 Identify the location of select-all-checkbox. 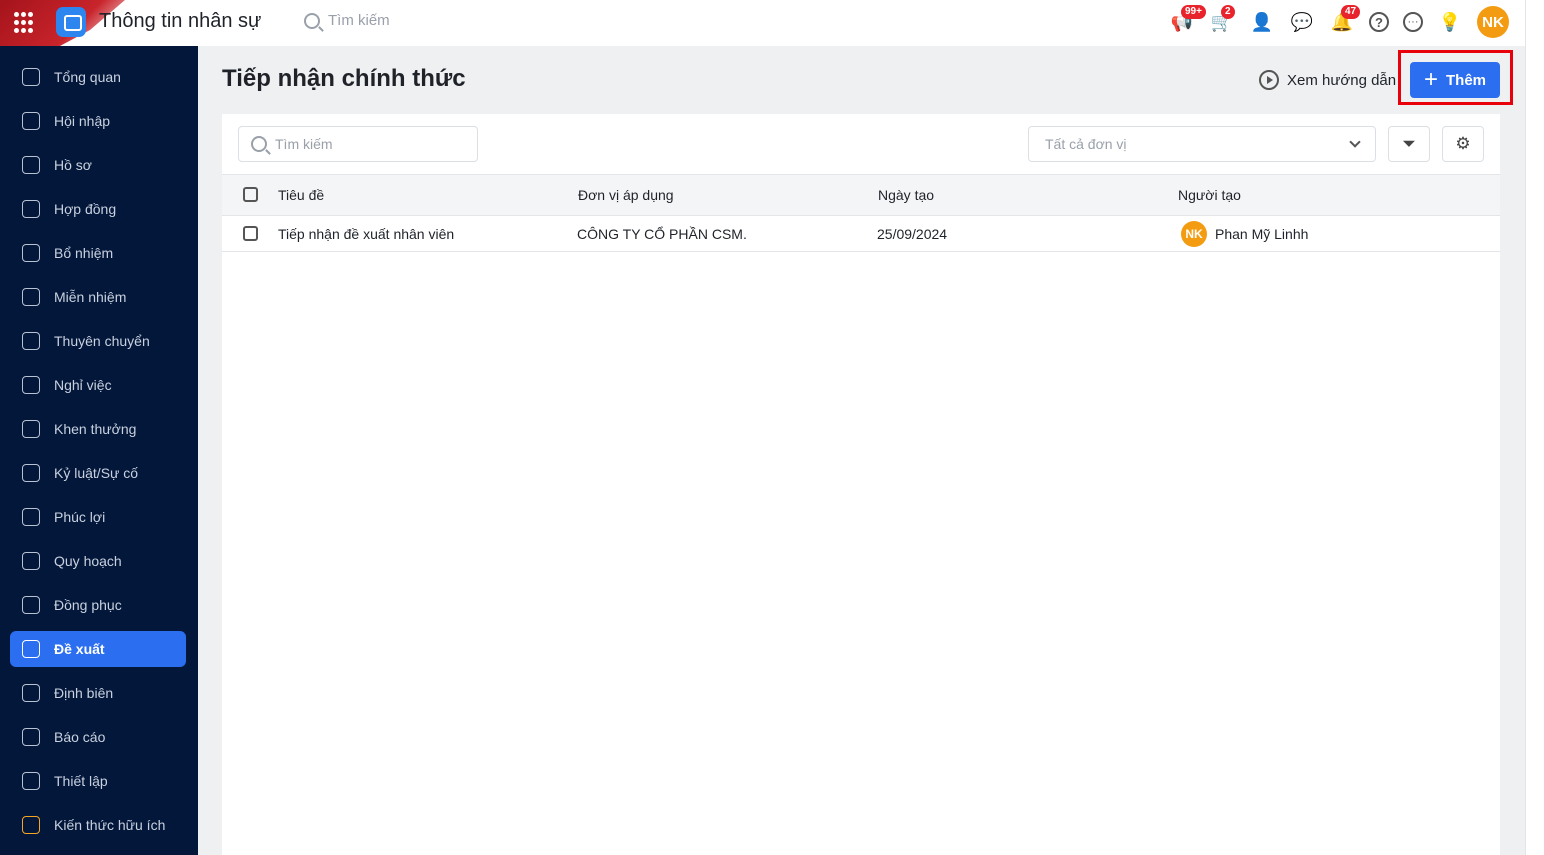
(250, 194).